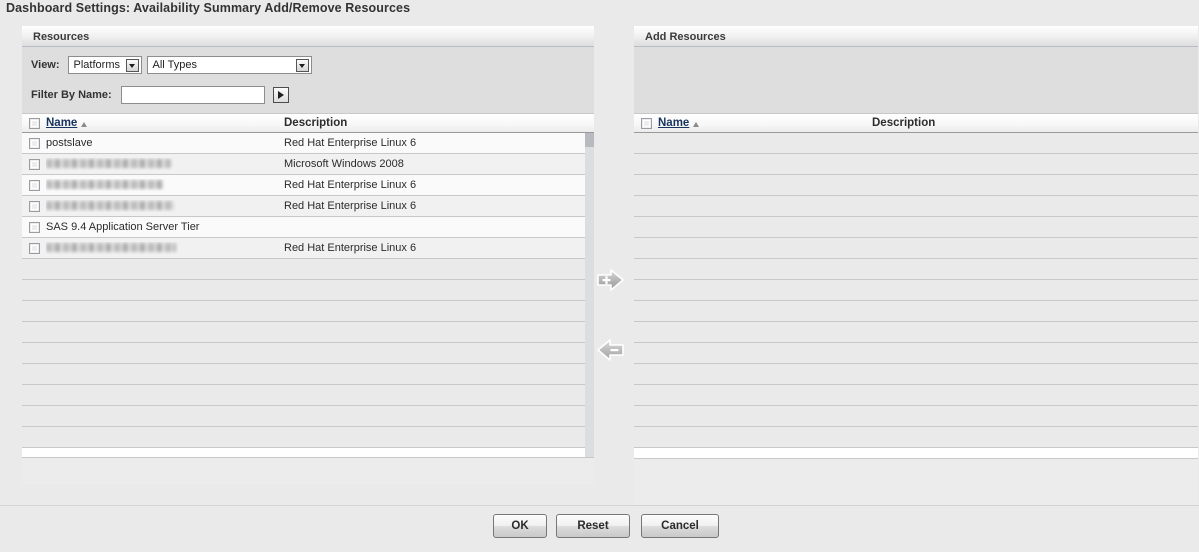 The width and height of the screenshot is (1199, 552). I want to click on add-resources-panel-header: Add Resources, so click(916, 36).